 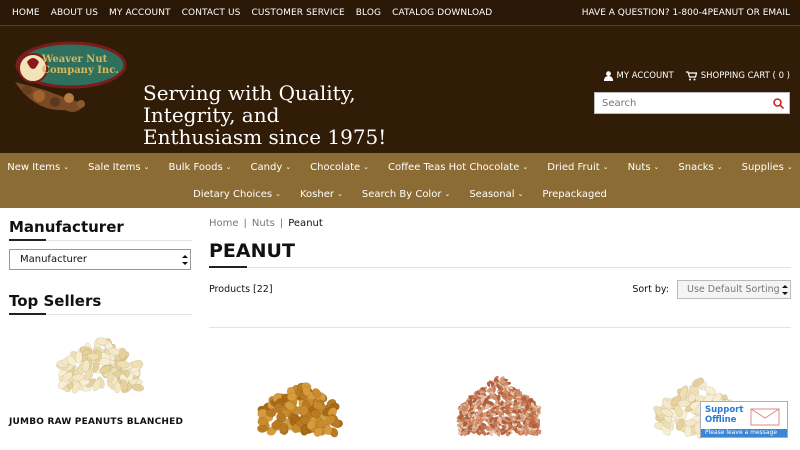 I want to click on shopping-cart-link: SHOPPING CART ( 0 ), so click(x=737, y=76).